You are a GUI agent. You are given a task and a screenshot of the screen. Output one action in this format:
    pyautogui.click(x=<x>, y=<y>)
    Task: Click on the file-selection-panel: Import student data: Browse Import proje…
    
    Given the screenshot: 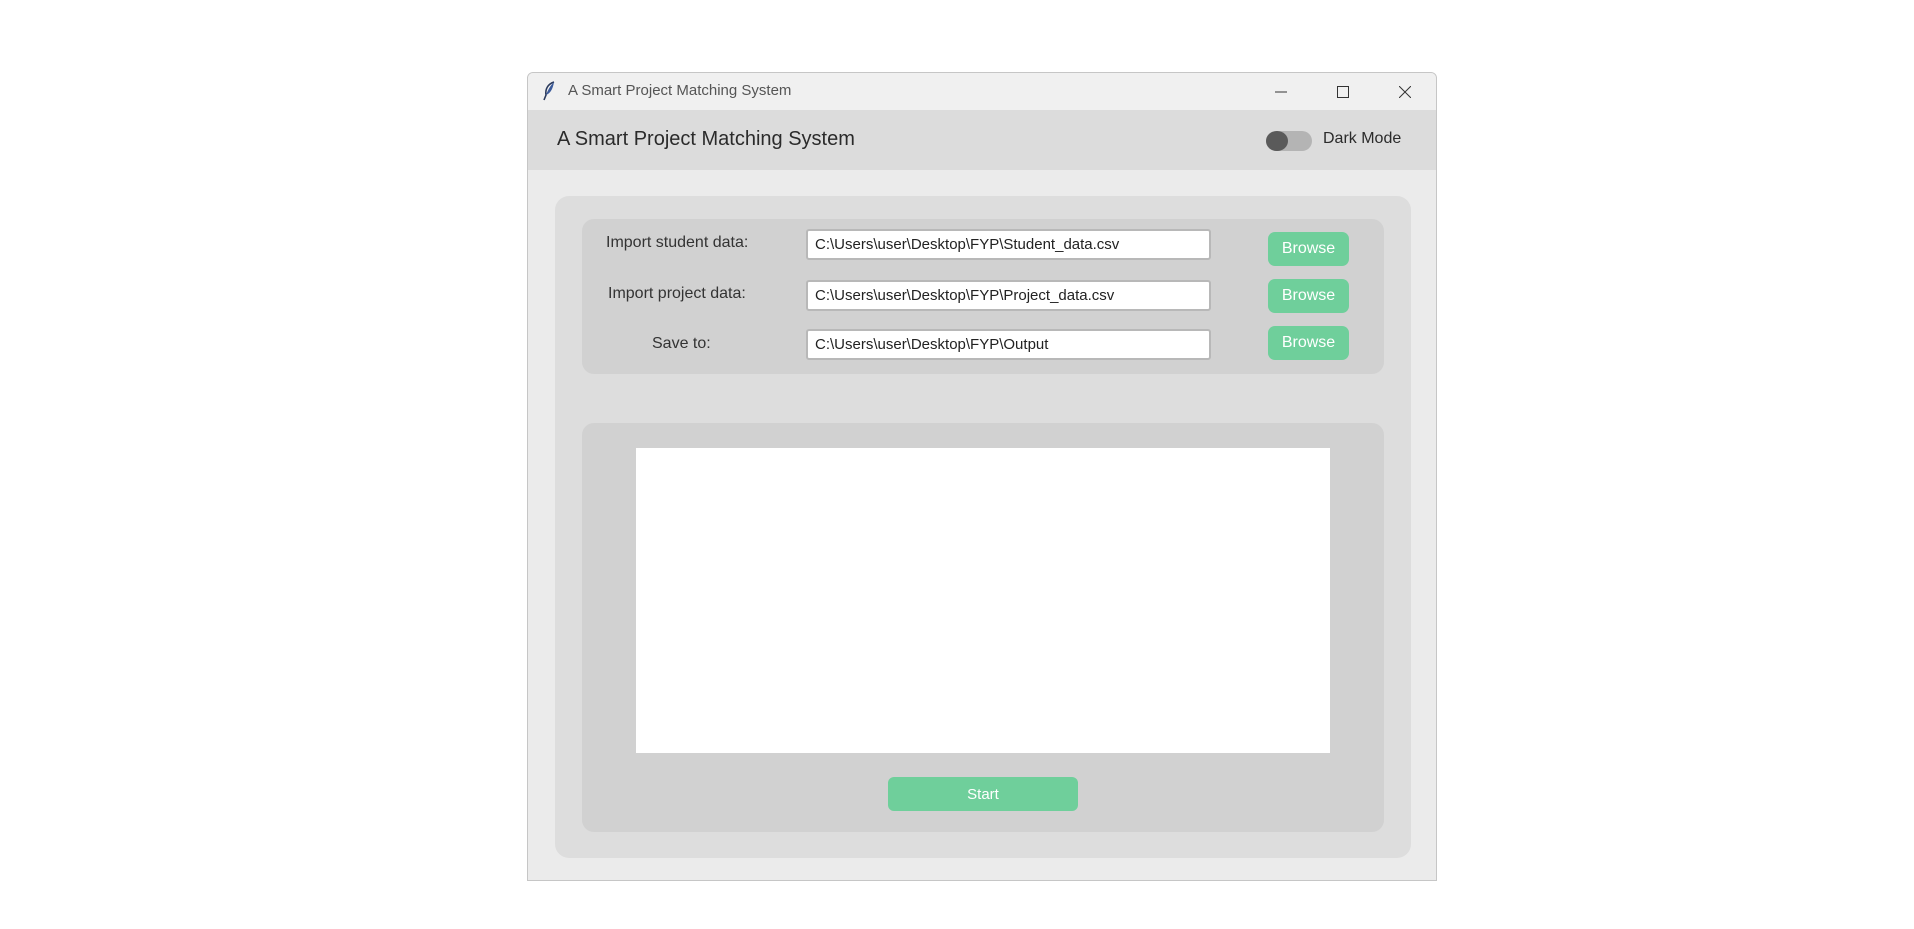 What is the action you would take?
    pyautogui.click(x=983, y=296)
    